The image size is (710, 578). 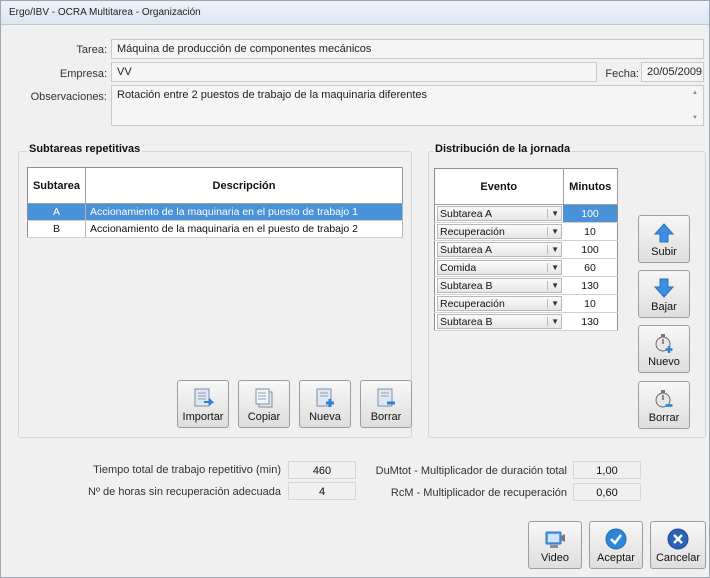 I want to click on copiar-button: Copiar, so click(x=264, y=404).